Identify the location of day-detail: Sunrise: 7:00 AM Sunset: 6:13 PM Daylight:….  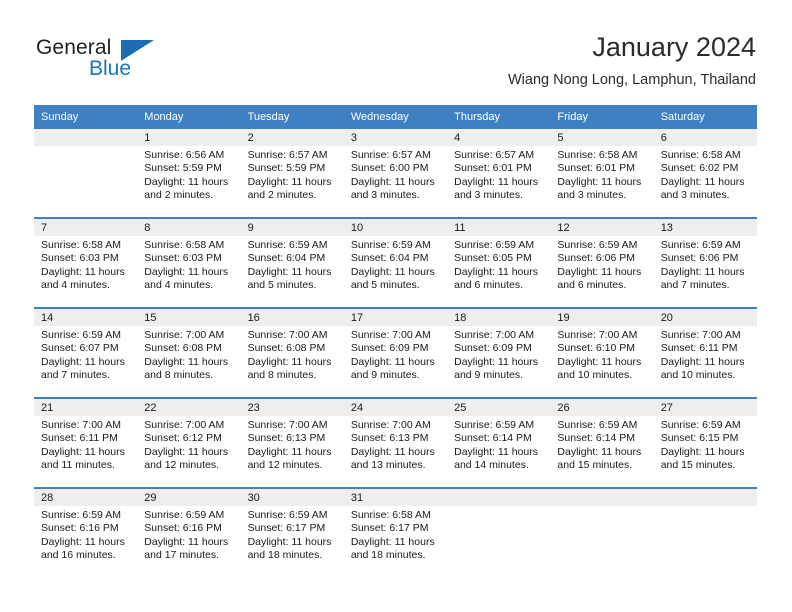
(395, 444).